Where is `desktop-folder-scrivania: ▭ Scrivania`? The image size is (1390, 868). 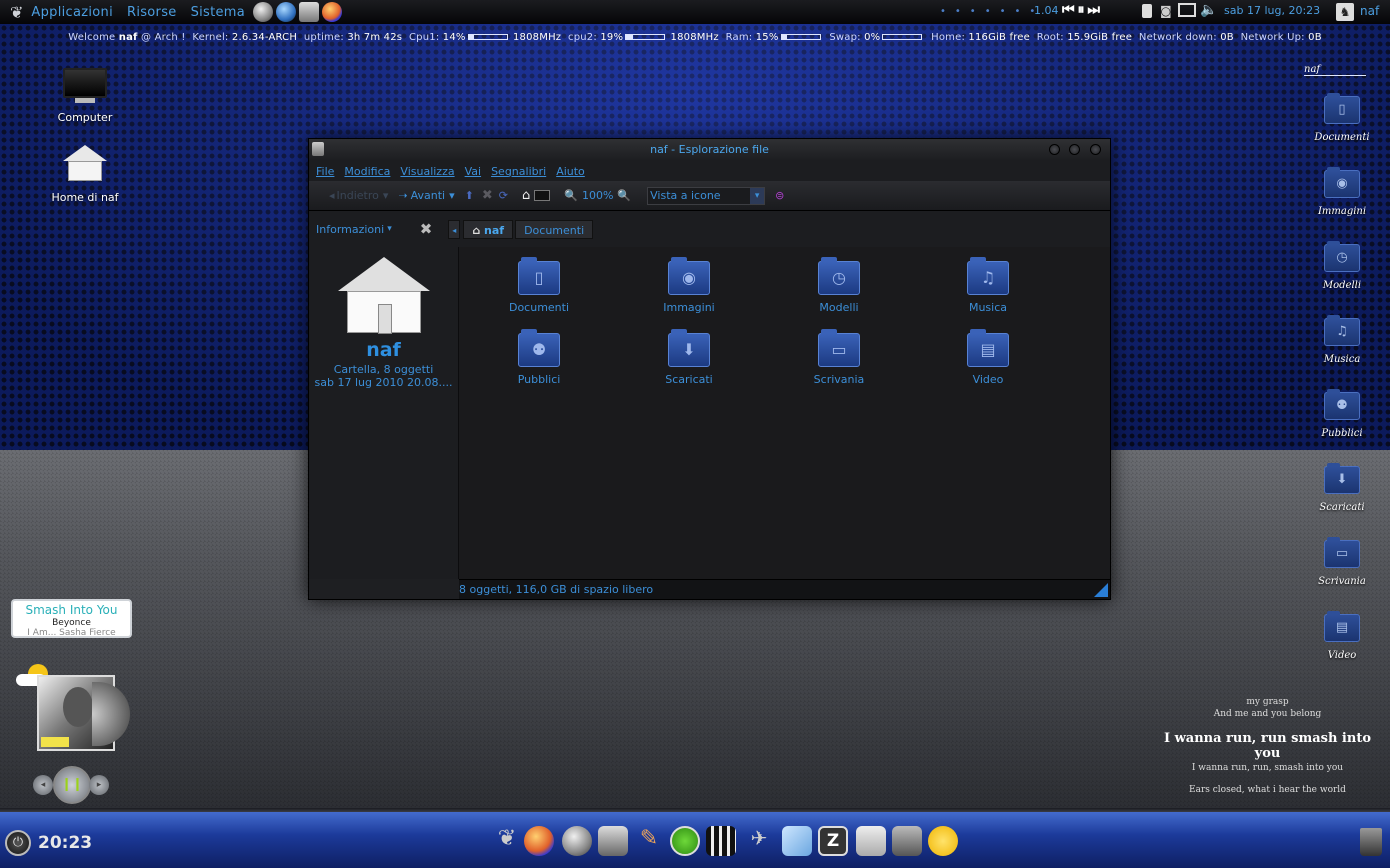
desktop-folder-scrivania: ▭ Scrivania is located at coordinates (1342, 562).